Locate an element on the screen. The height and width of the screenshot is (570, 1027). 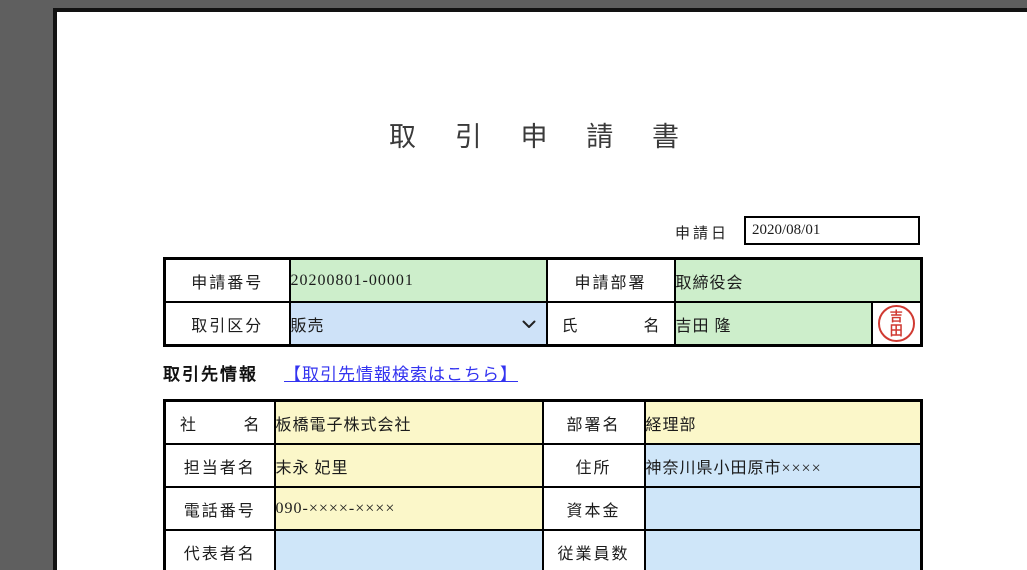
table-row: 電話番号 090-××××-×××× 資本金 is located at coordinates (543, 508).